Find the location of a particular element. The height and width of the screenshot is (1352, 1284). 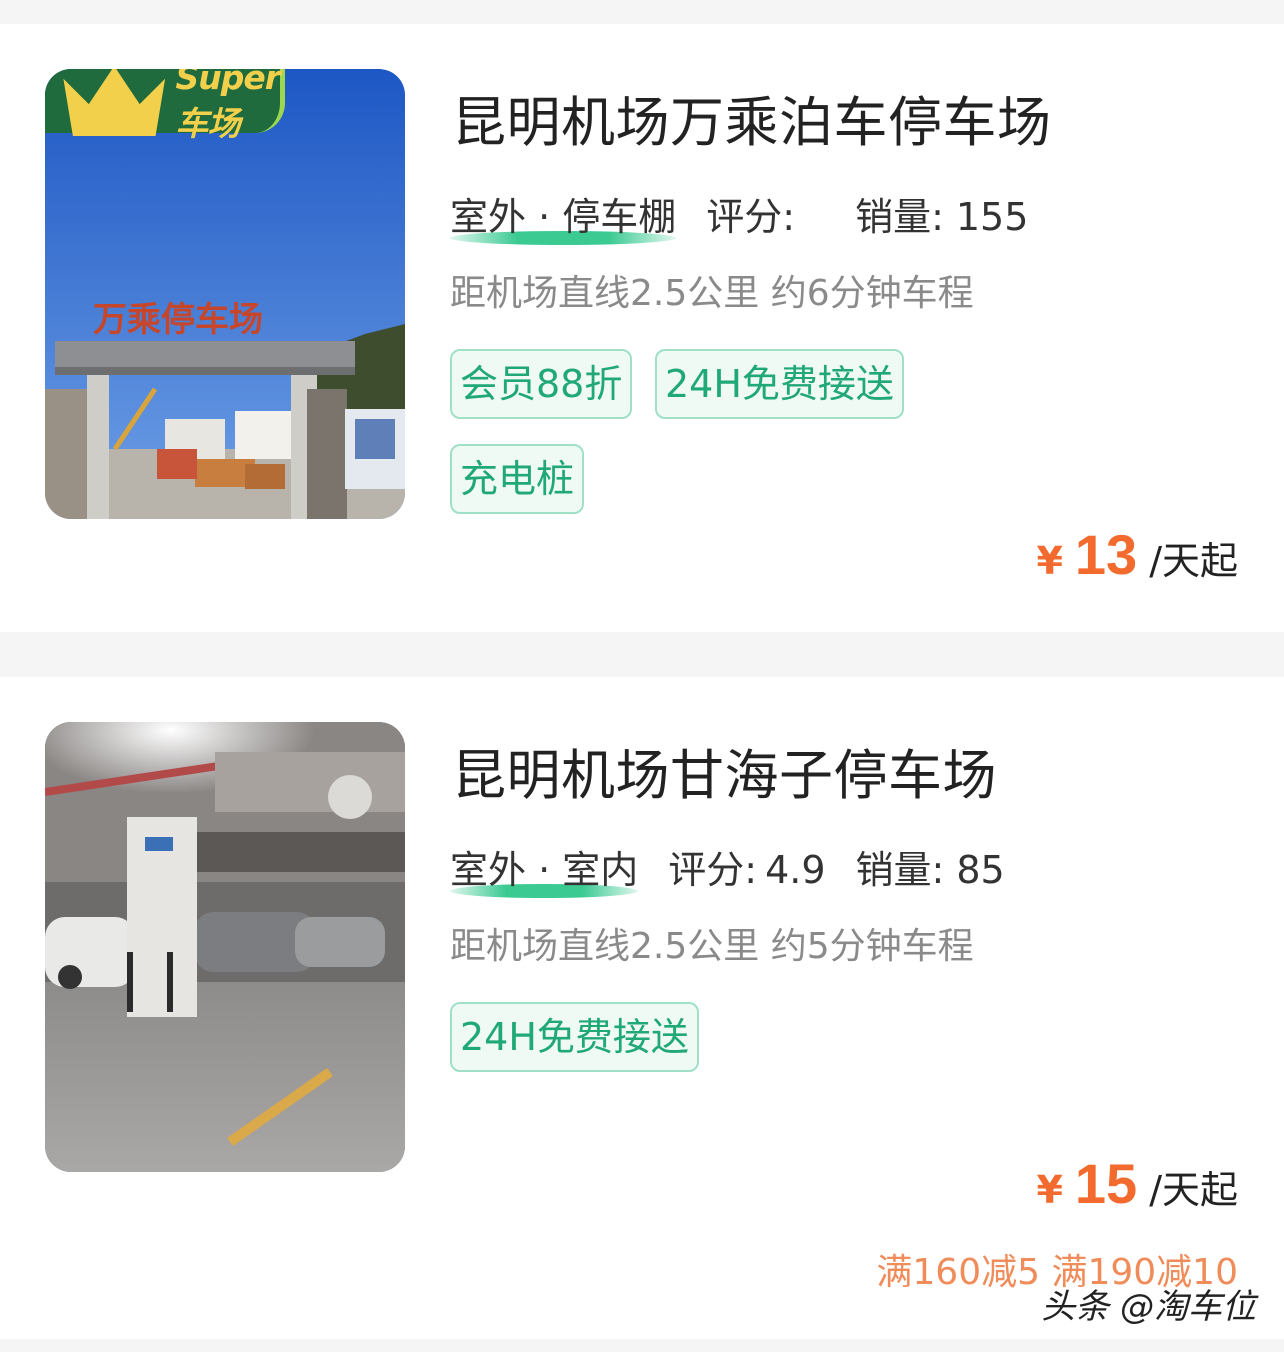

environment-type: 室外 · 停车棚 is located at coordinates (563, 215).